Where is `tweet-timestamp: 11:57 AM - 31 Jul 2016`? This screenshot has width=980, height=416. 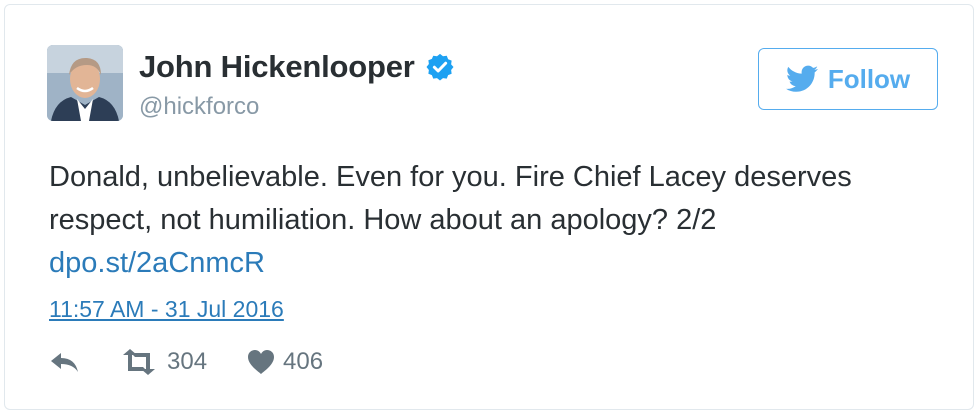 tweet-timestamp: 11:57 AM - 31 Jul 2016 is located at coordinates (166, 309).